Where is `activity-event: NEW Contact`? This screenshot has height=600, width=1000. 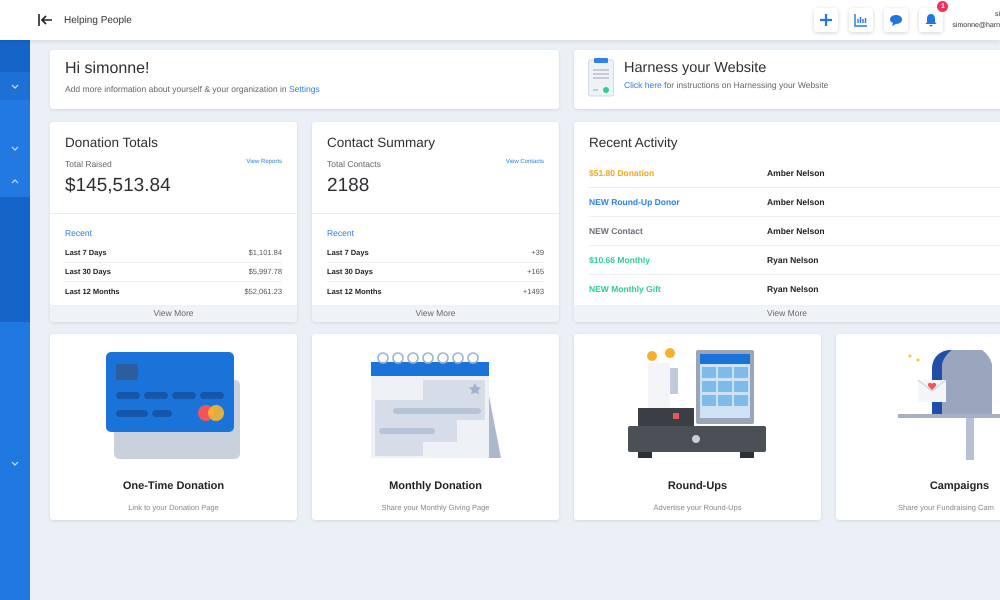 activity-event: NEW Contact is located at coordinates (616, 231).